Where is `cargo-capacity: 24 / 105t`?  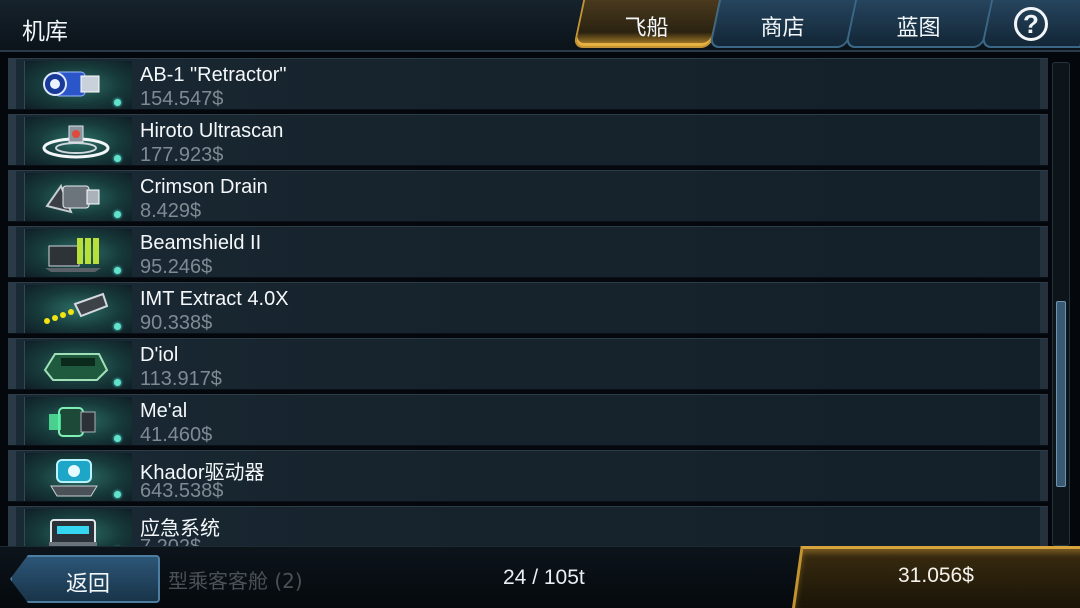
cargo-capacity: 24 / 105t is located at coordinates (544, 577).